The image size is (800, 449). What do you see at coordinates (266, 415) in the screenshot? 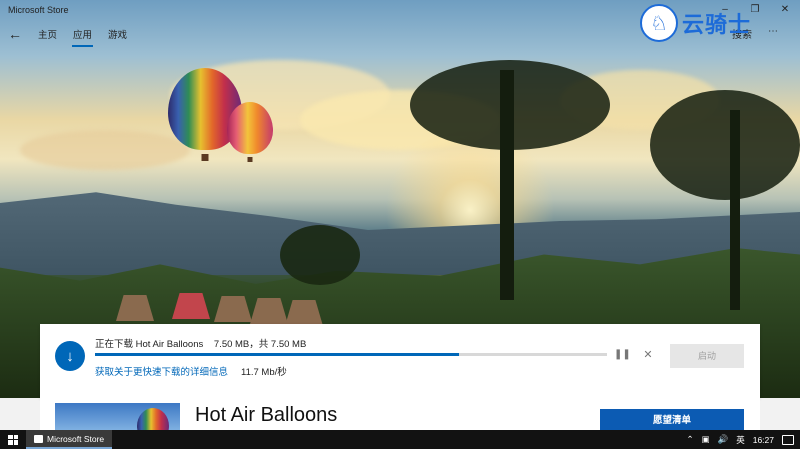
I see `app-title: Hot Air Balloons` at bounding box center [266, 415].